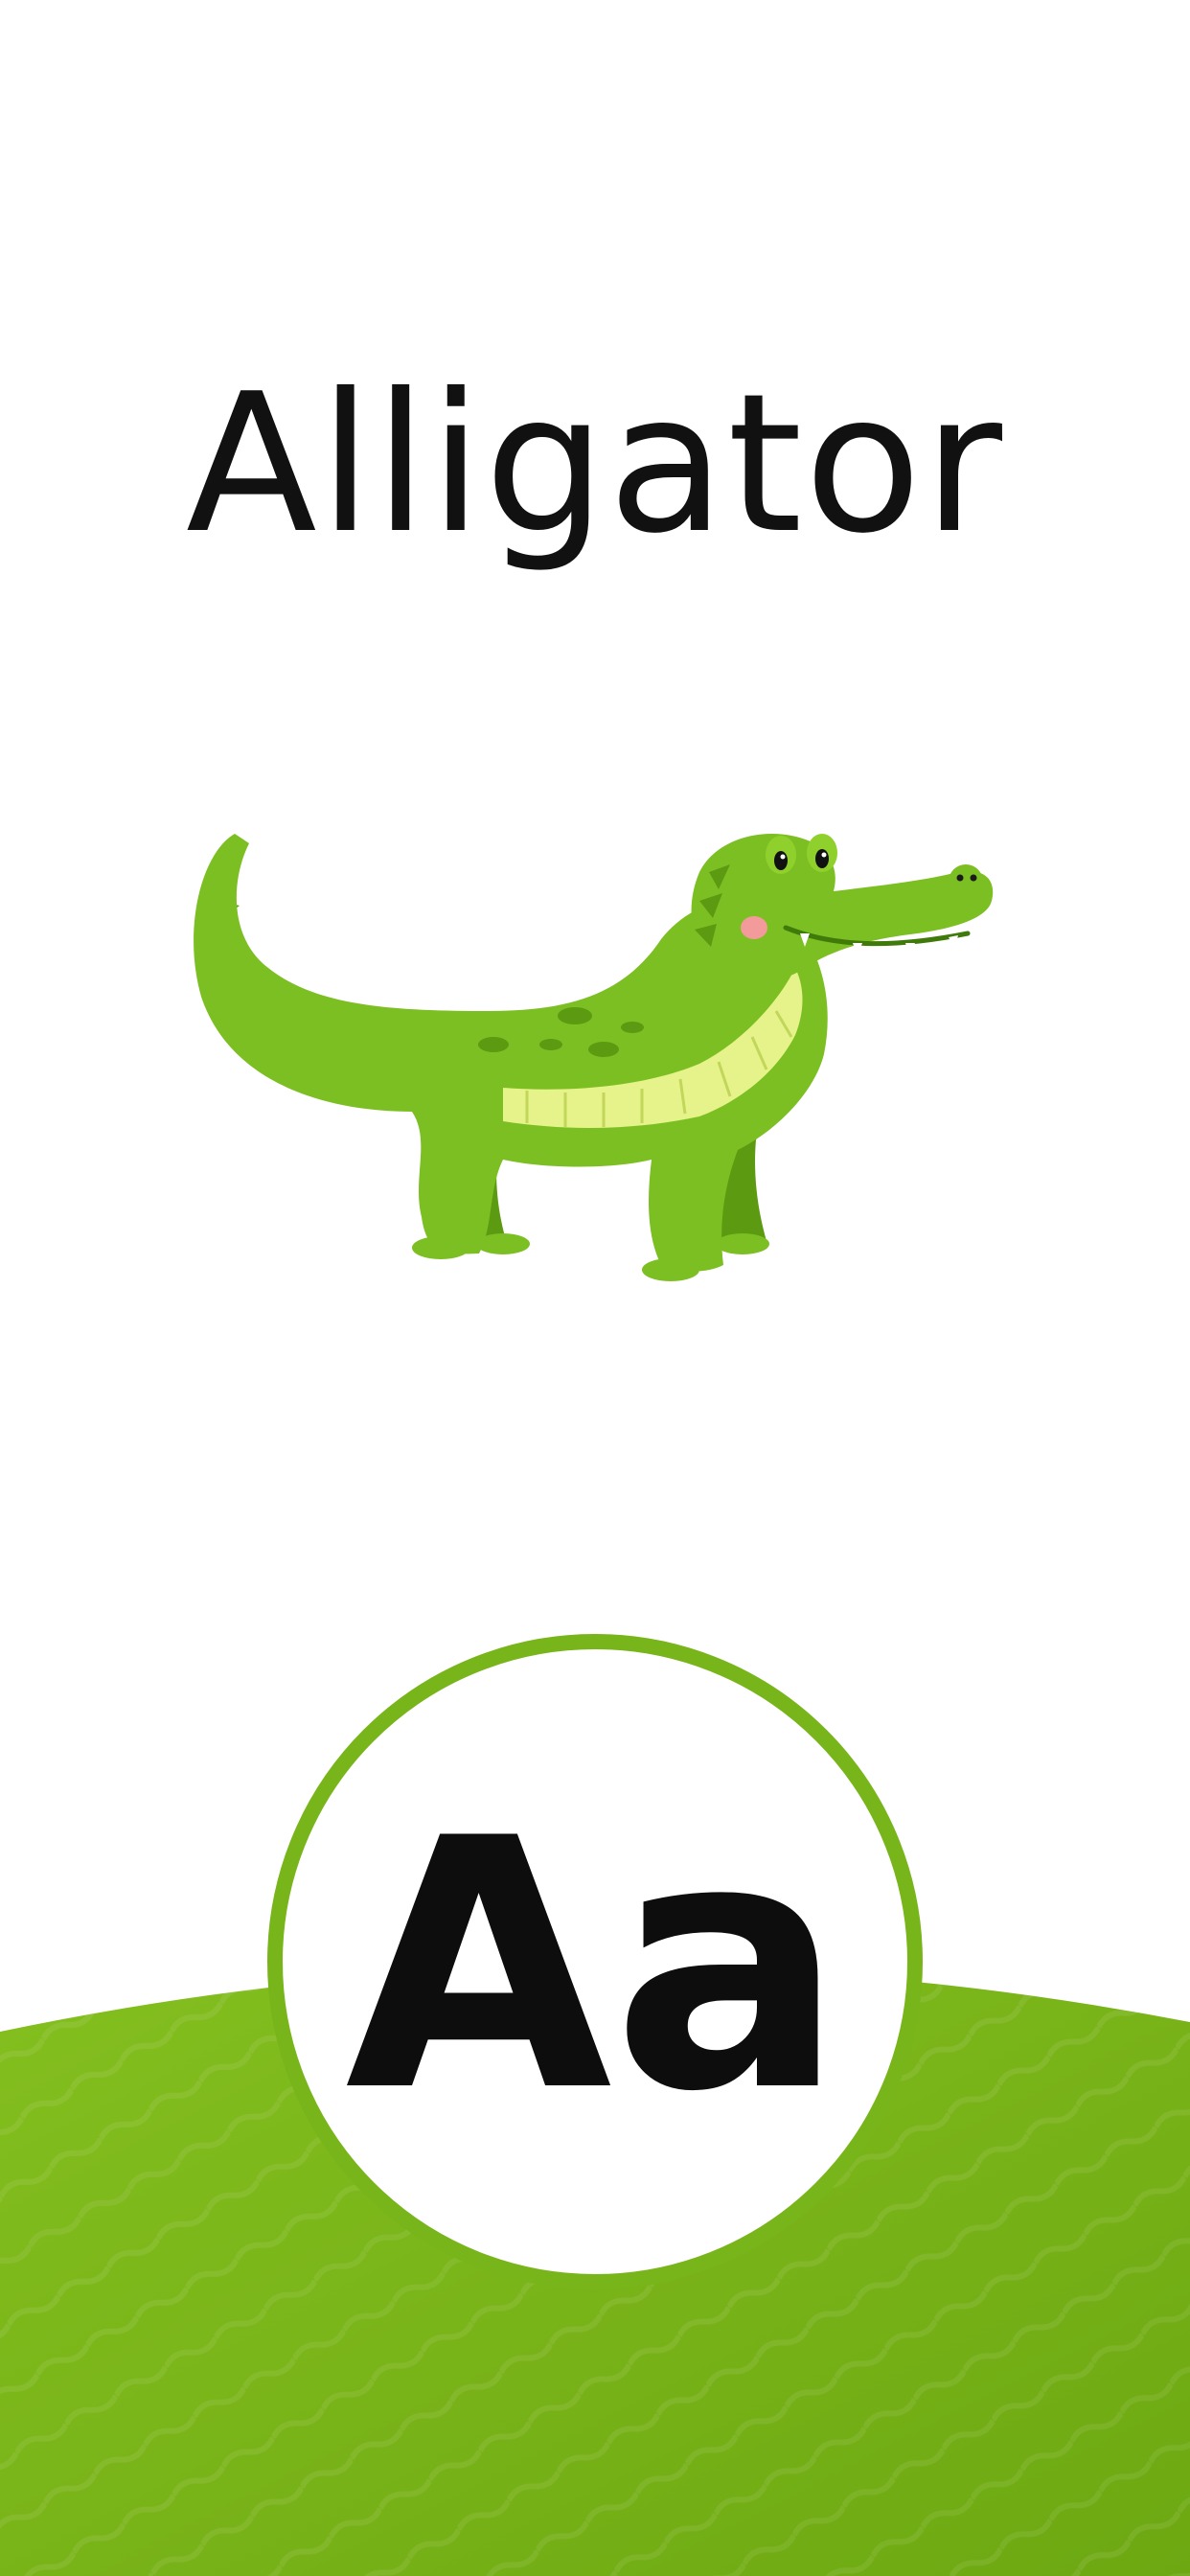 The height and width of the screenshot is (2576, 1190). Describe the element at coordinates (595, 464) in the screenshot. I see `word-title: Alligator` at that location.